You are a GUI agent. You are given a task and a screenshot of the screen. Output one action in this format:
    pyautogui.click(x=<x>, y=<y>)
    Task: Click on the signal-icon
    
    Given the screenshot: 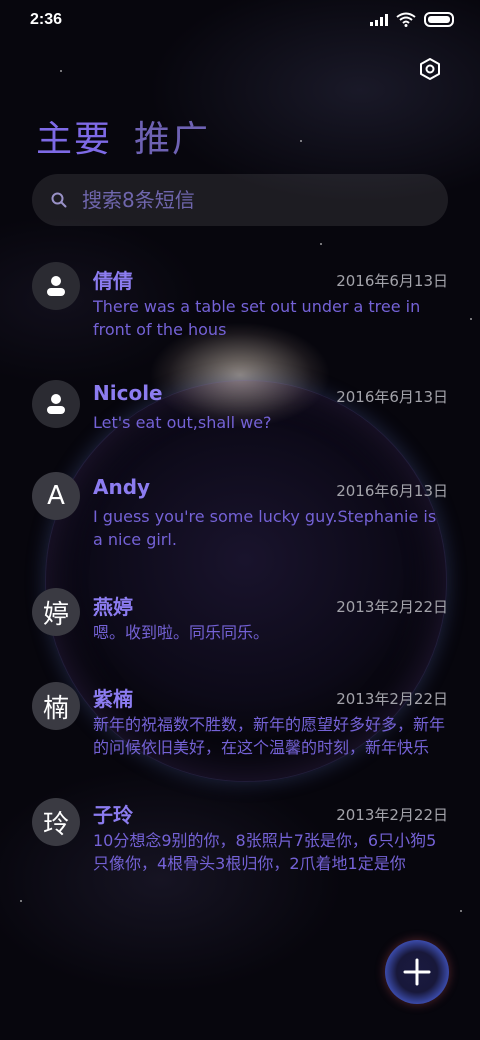 What is the action you would take?
    pyautogui.click(x=379, y=19)
    